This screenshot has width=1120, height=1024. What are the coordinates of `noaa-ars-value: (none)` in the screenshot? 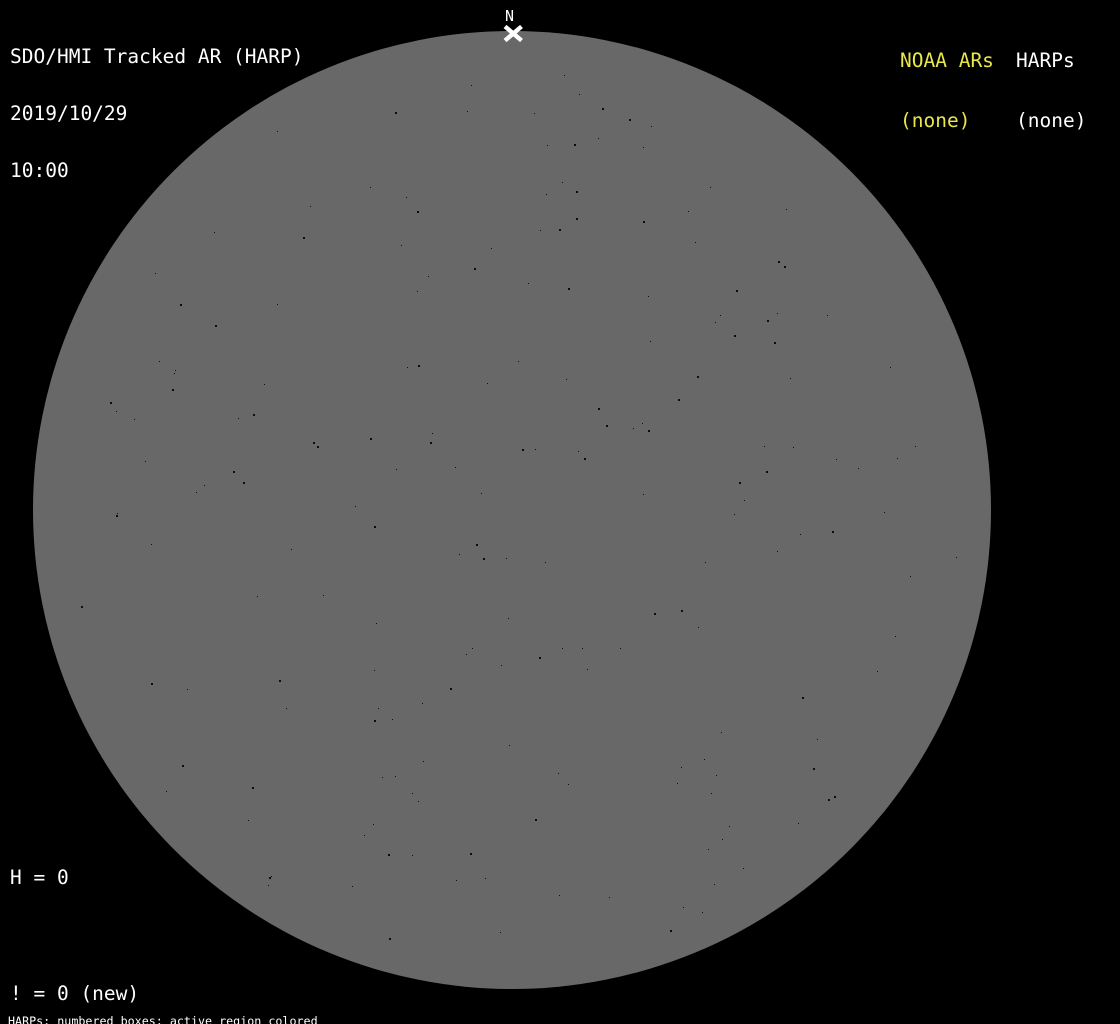 It's located at (935, 120).